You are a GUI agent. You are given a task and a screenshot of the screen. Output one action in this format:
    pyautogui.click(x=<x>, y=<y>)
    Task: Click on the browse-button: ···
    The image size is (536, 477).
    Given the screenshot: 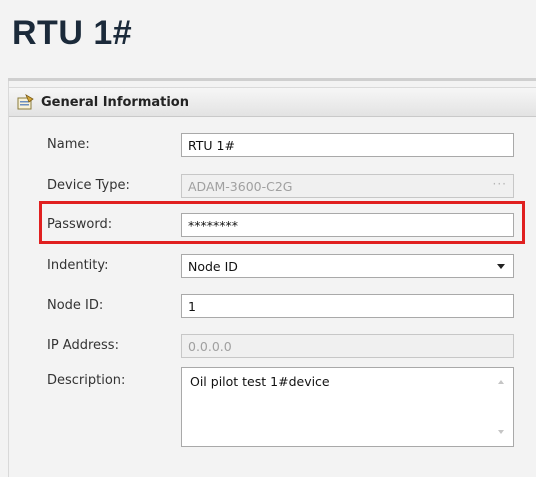 What is the action you would take?
    pyautogui.click(x=500, y=184)
    